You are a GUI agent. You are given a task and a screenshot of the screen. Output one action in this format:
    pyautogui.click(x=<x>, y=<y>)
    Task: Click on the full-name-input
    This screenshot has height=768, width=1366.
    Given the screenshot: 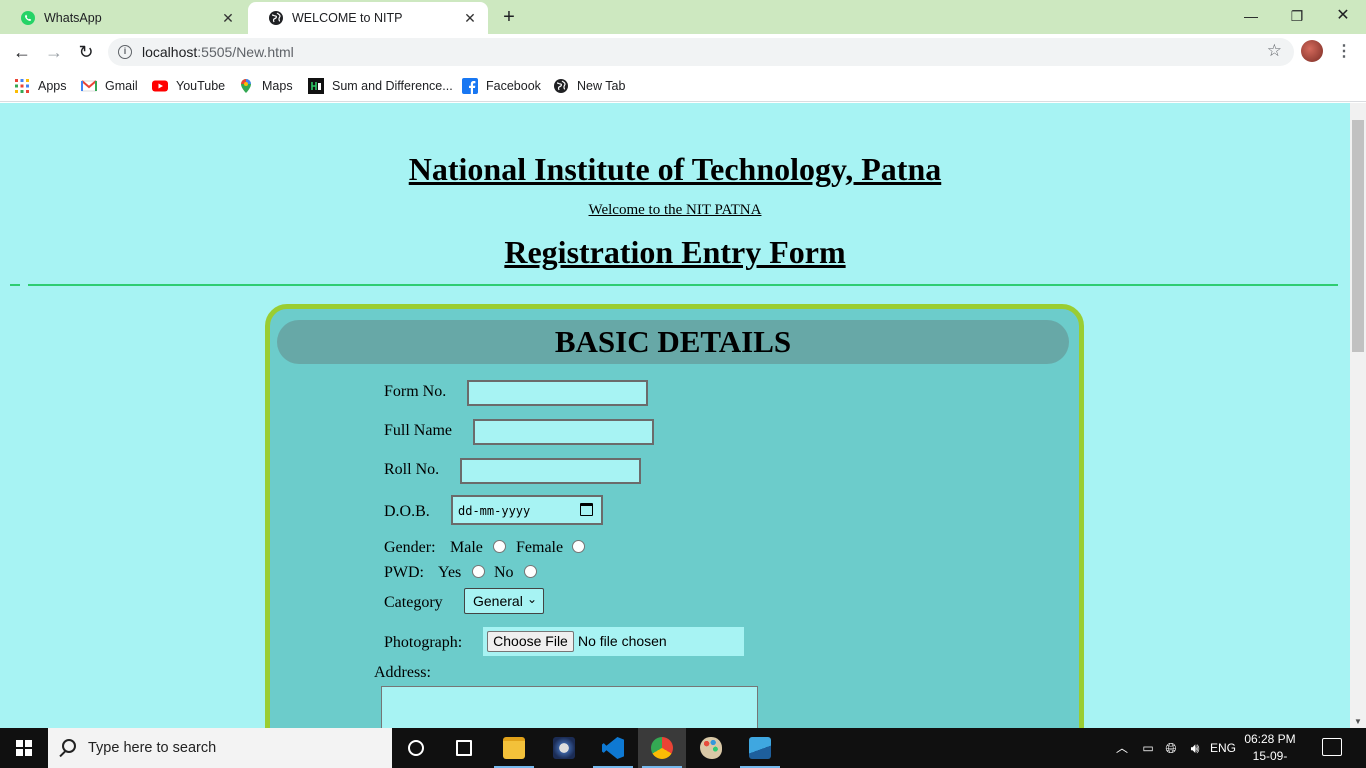 What is the action you would take?
    pyautogui.click(x=563, y=432)
    